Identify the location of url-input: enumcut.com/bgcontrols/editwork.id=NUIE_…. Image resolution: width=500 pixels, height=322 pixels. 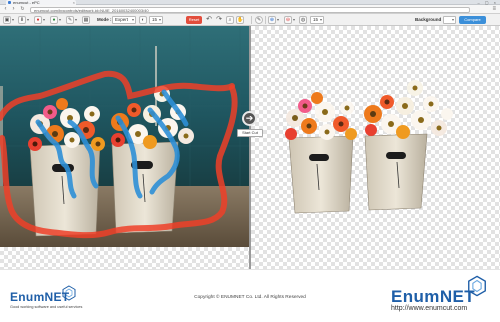
(250, 9).